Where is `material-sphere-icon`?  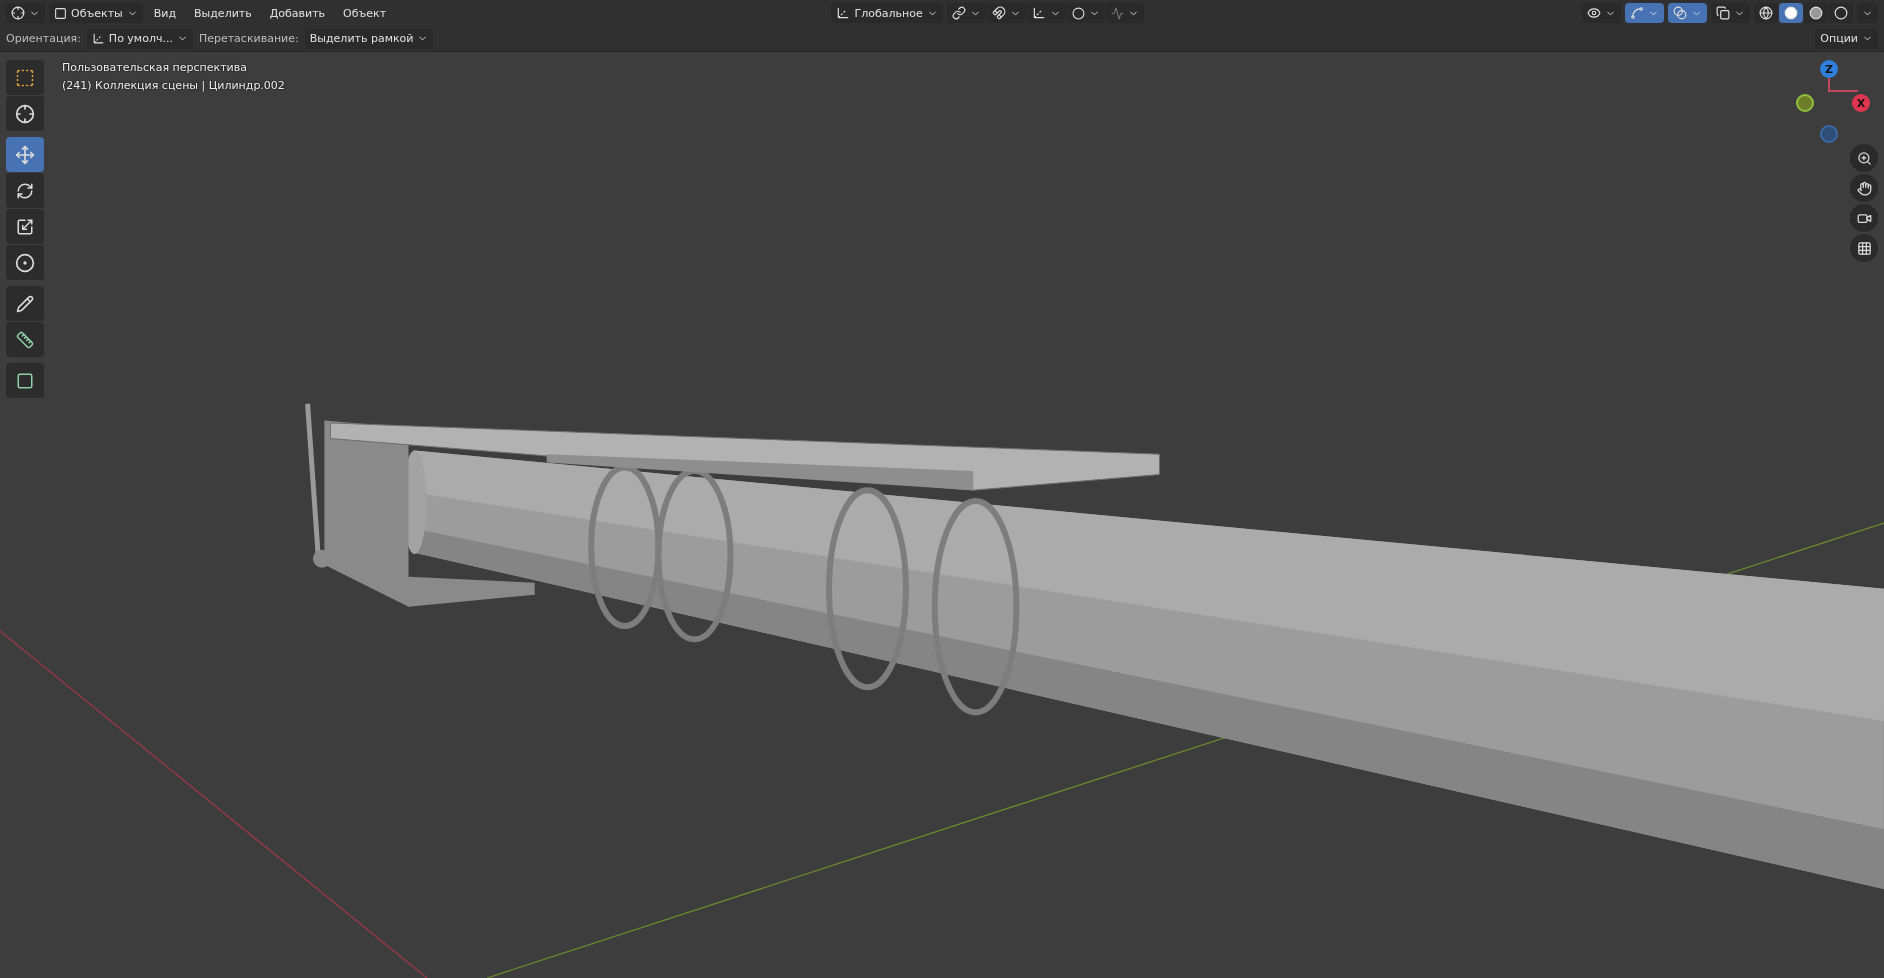
material-sphere-icon is located at coordinates (1816, 13).